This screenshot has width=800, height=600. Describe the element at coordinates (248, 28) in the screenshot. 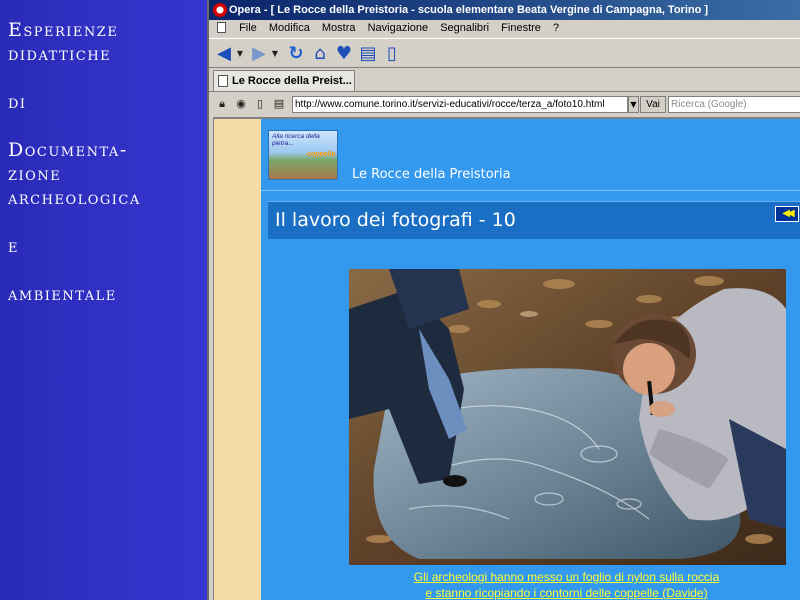

I see `menu-file: File` at that location.